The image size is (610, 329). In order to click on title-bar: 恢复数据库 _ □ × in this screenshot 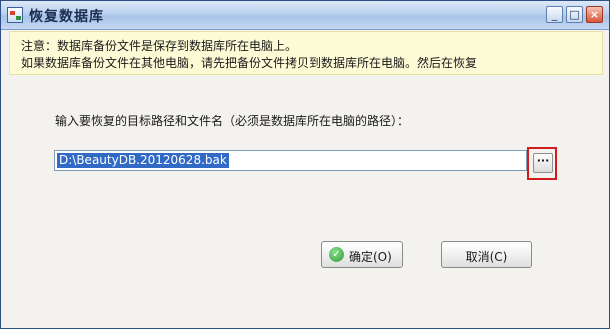, I will do `click(305, 15)`.